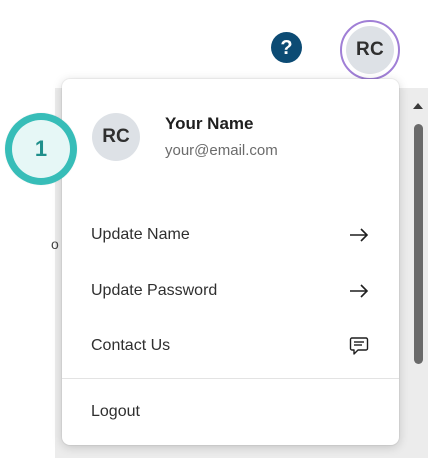 The image size is (428, 458). What do you see at coordinates (418, 106) in the screenshot?
I see `scroll-up-icon` at bounding box center [418, 106].